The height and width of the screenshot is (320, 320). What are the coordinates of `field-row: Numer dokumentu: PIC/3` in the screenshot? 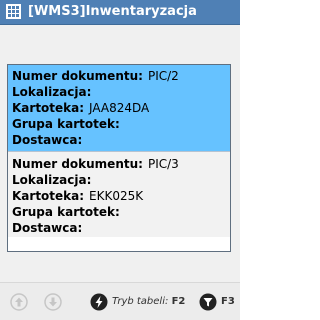 It's located at (95, 164).